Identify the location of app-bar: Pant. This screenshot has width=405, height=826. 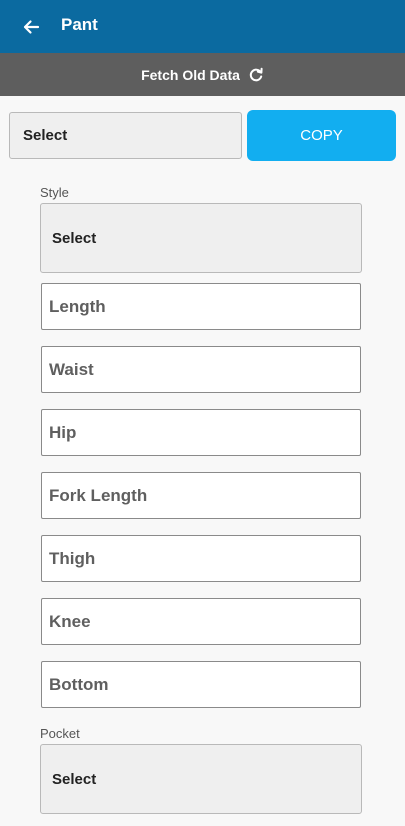
(202, 26).